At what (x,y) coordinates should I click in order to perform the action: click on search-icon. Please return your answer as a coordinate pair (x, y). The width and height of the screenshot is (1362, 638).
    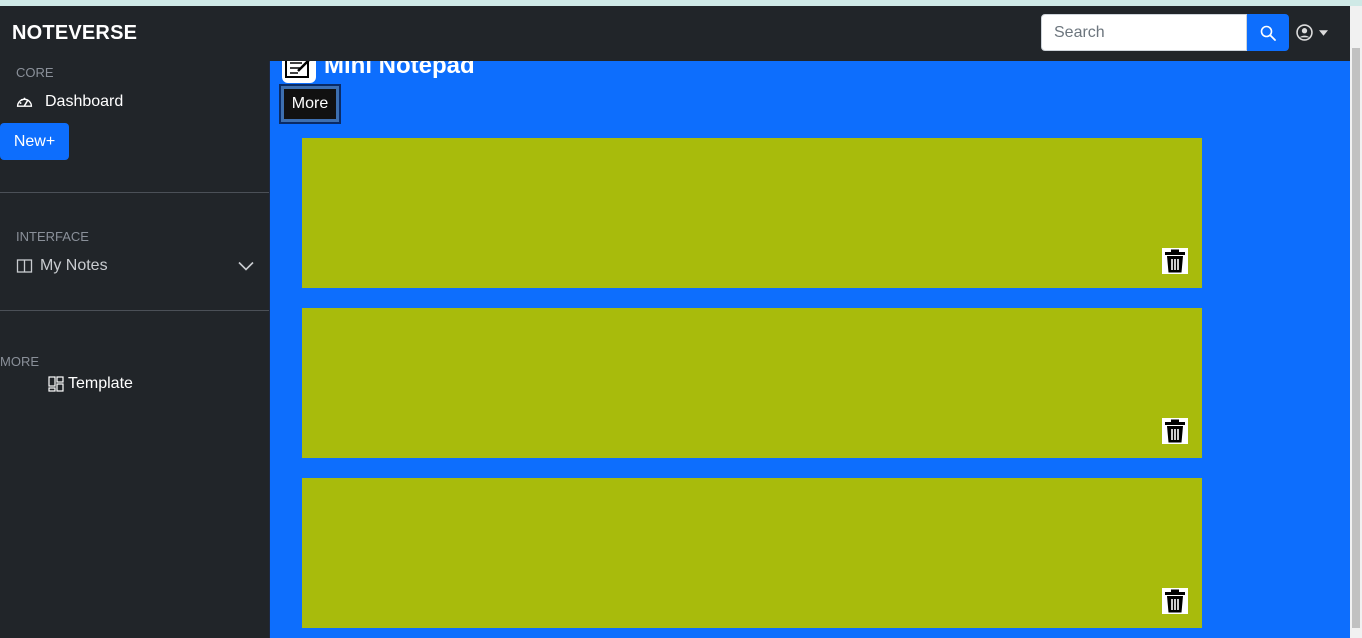
    Looking at the image, I should click on (1268, 33).